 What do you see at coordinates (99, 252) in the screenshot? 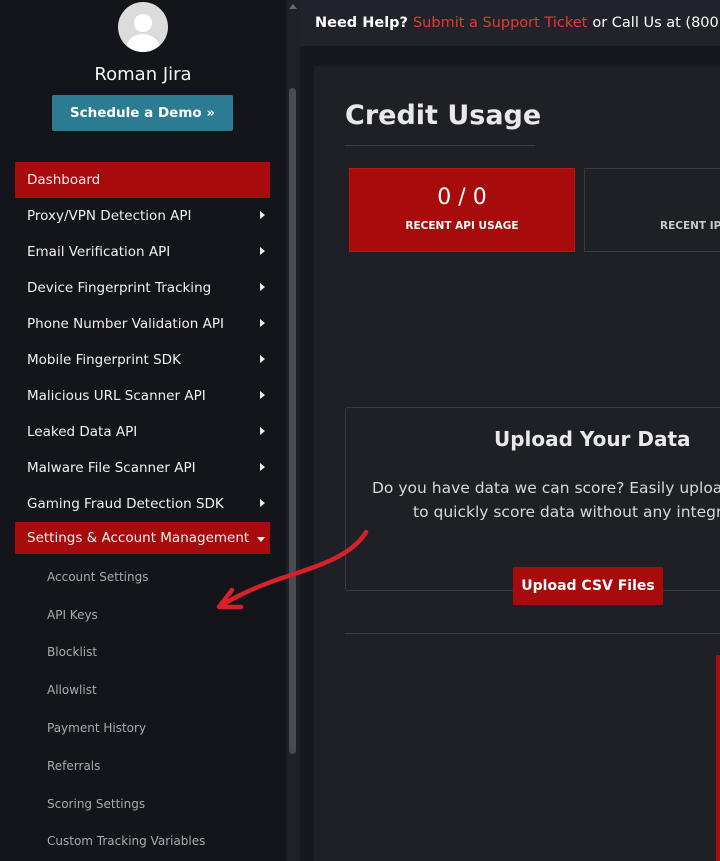
I see `sidebar-item-label: Email Verification API` at bounding box center [99, 252].